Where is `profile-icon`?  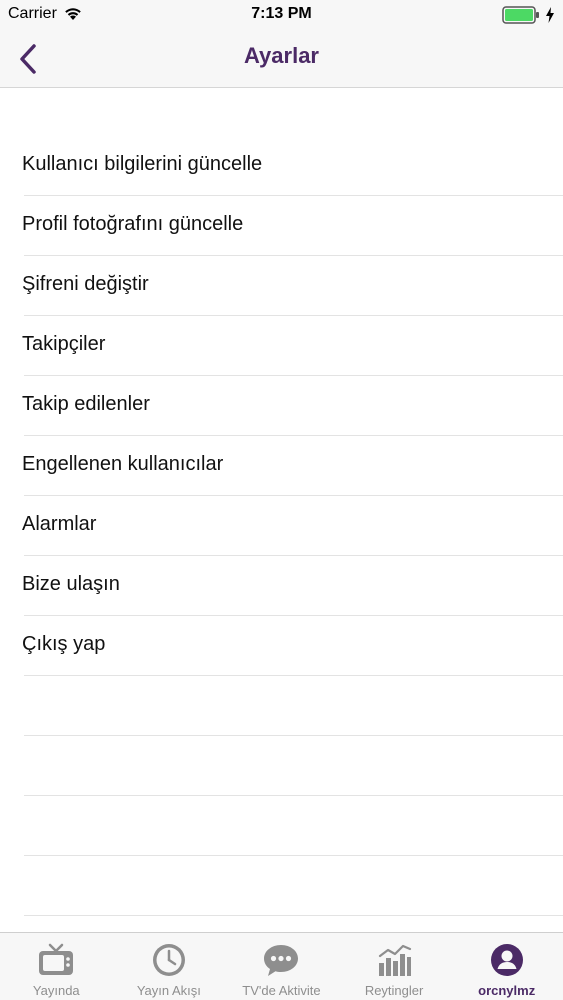 profile-icon is located at coordinates (507, 960).